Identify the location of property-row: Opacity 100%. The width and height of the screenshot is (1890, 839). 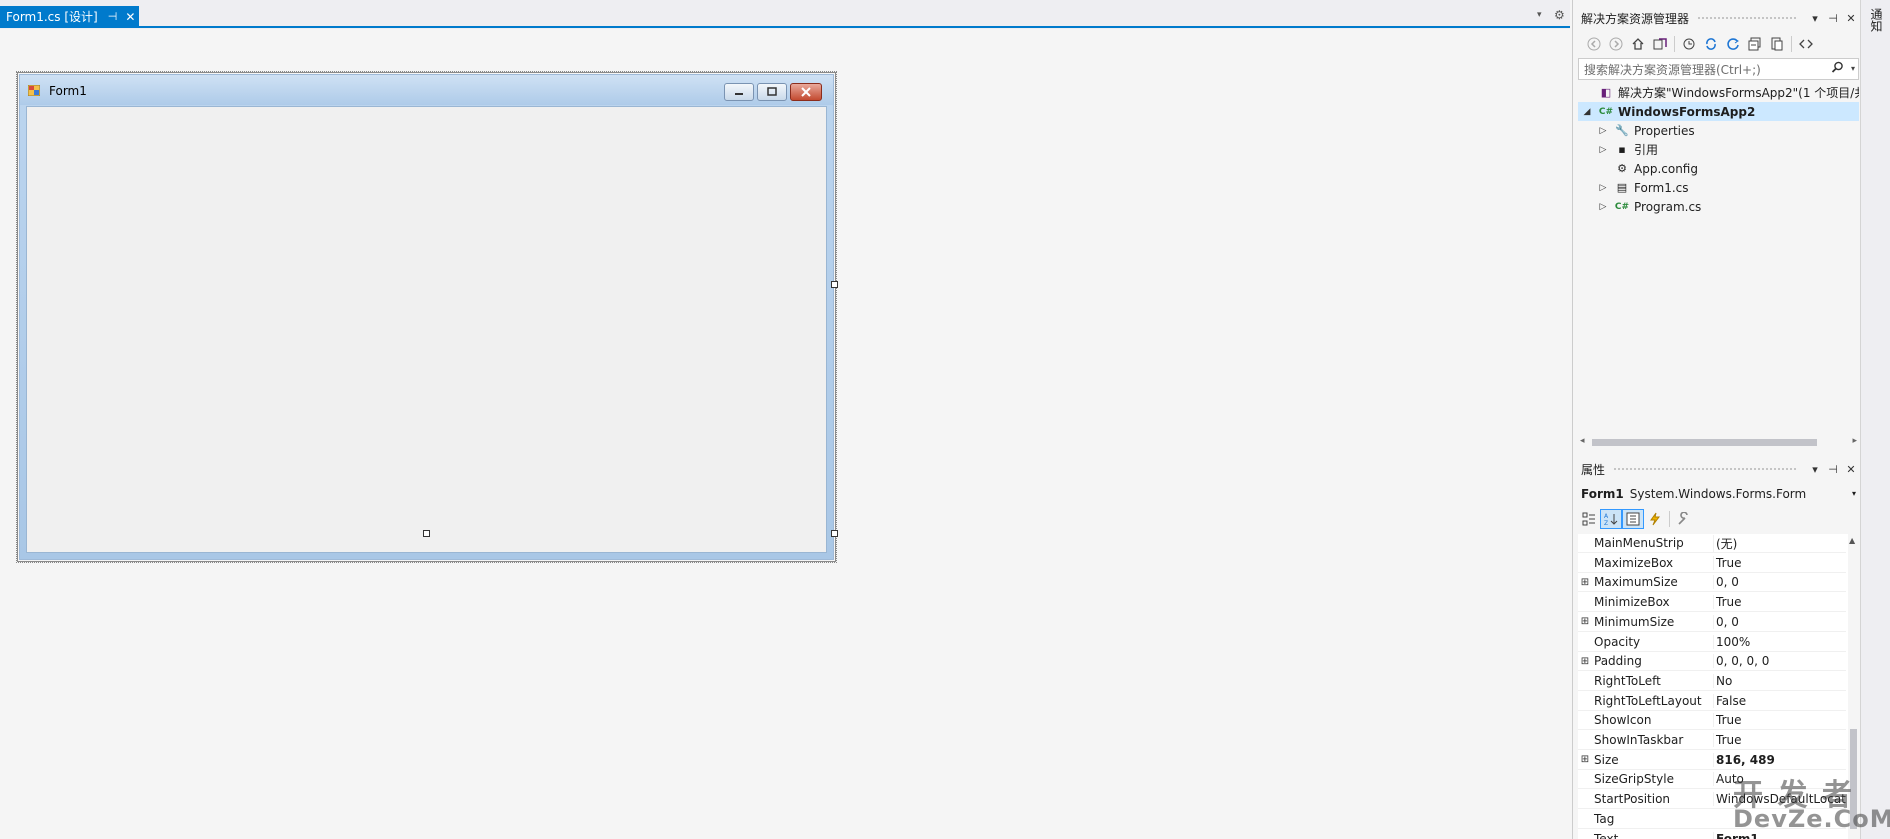
(1712, 642).